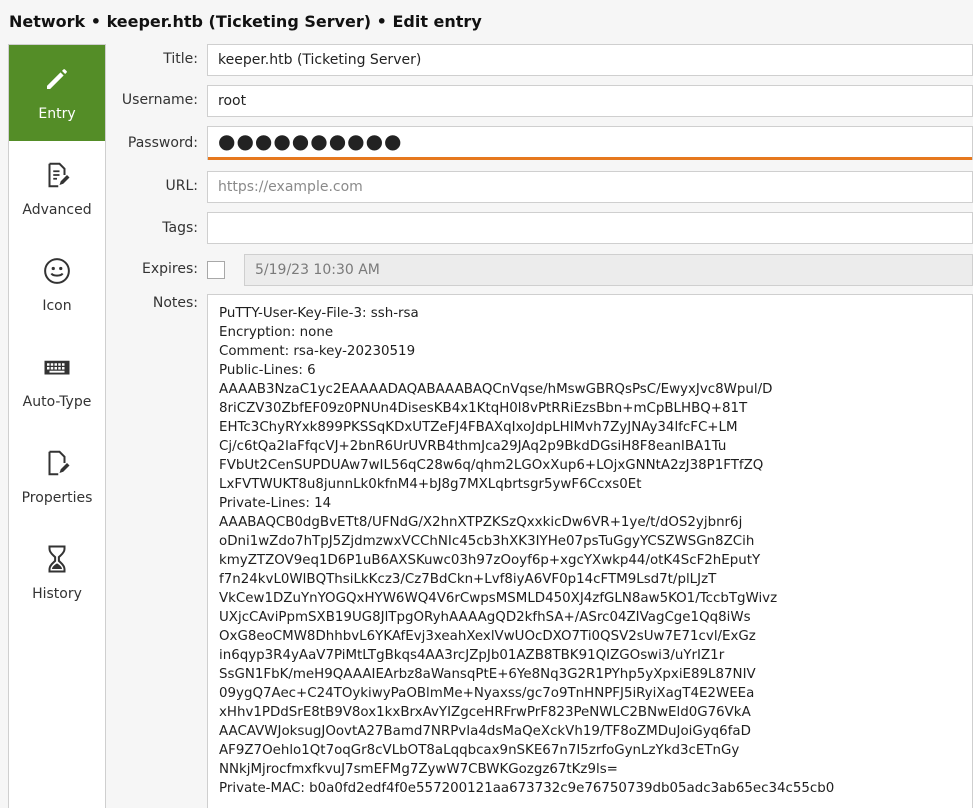 This screenshot has height=808, width=973. I want to click on smiley-icon, so click(57, 271).